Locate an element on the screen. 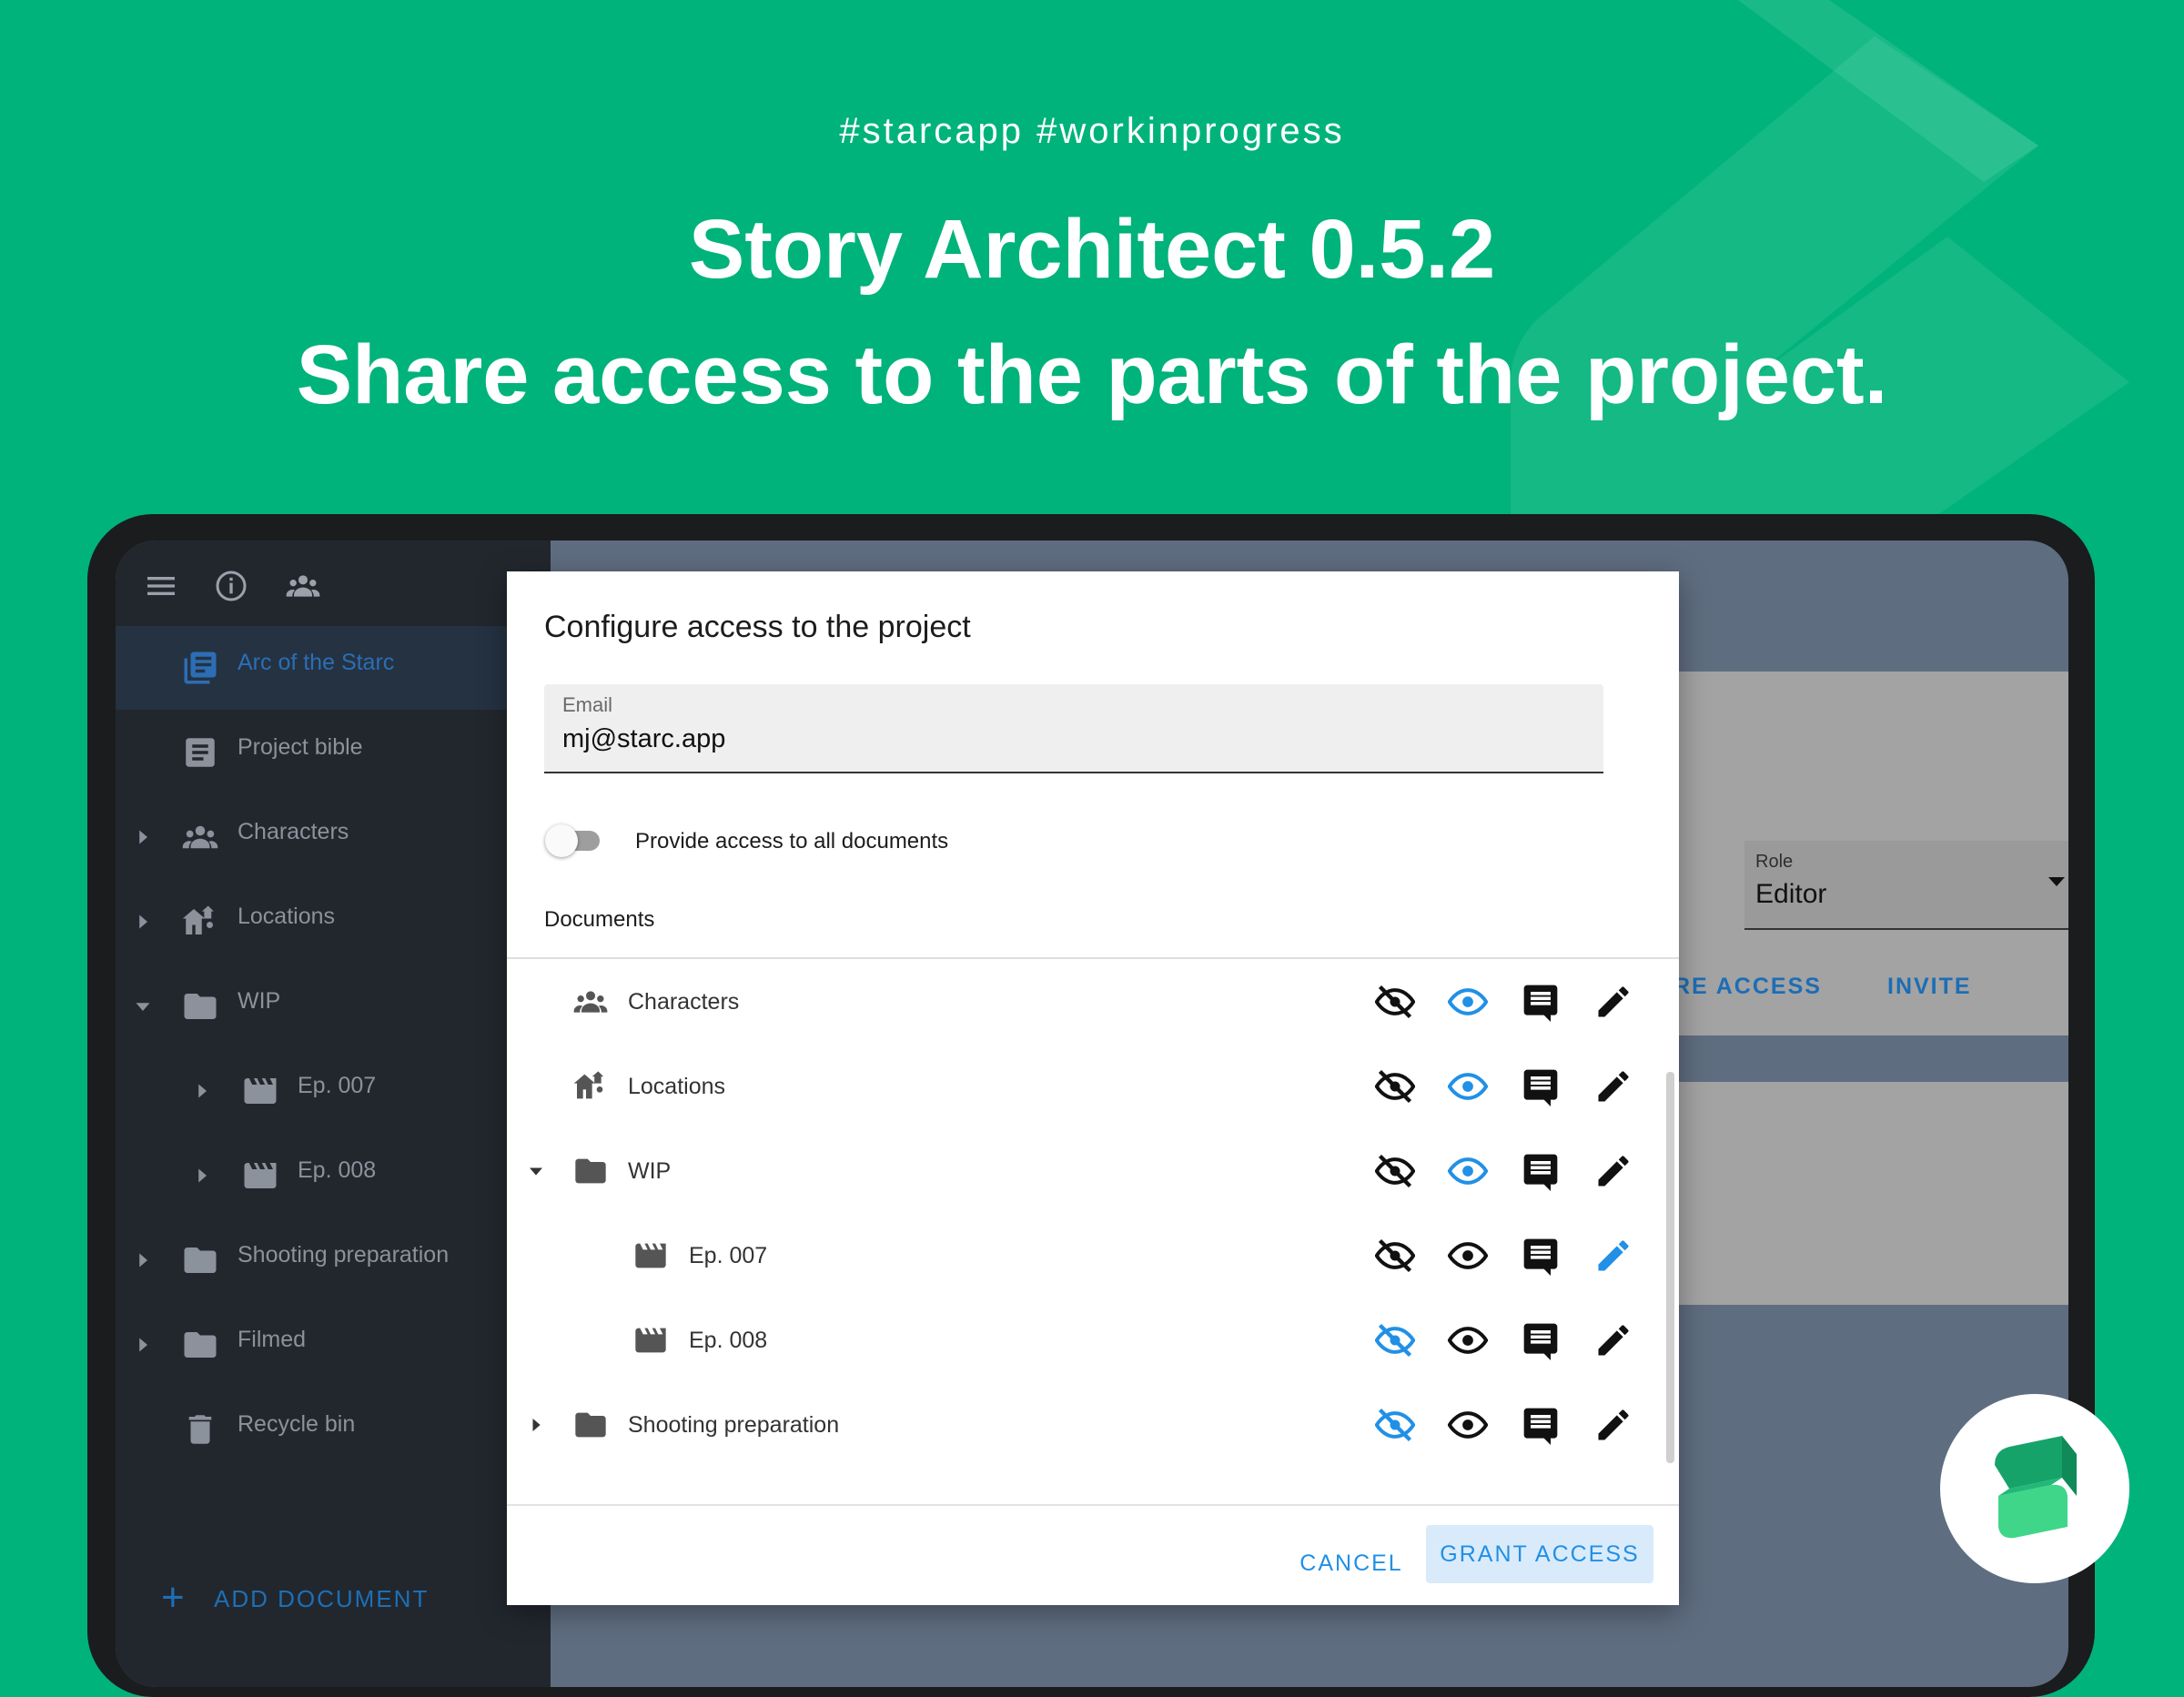 The image size is (2184, 1697). grant-access-button: GRANT ACCESS is located at coordinates (1540, 1554).